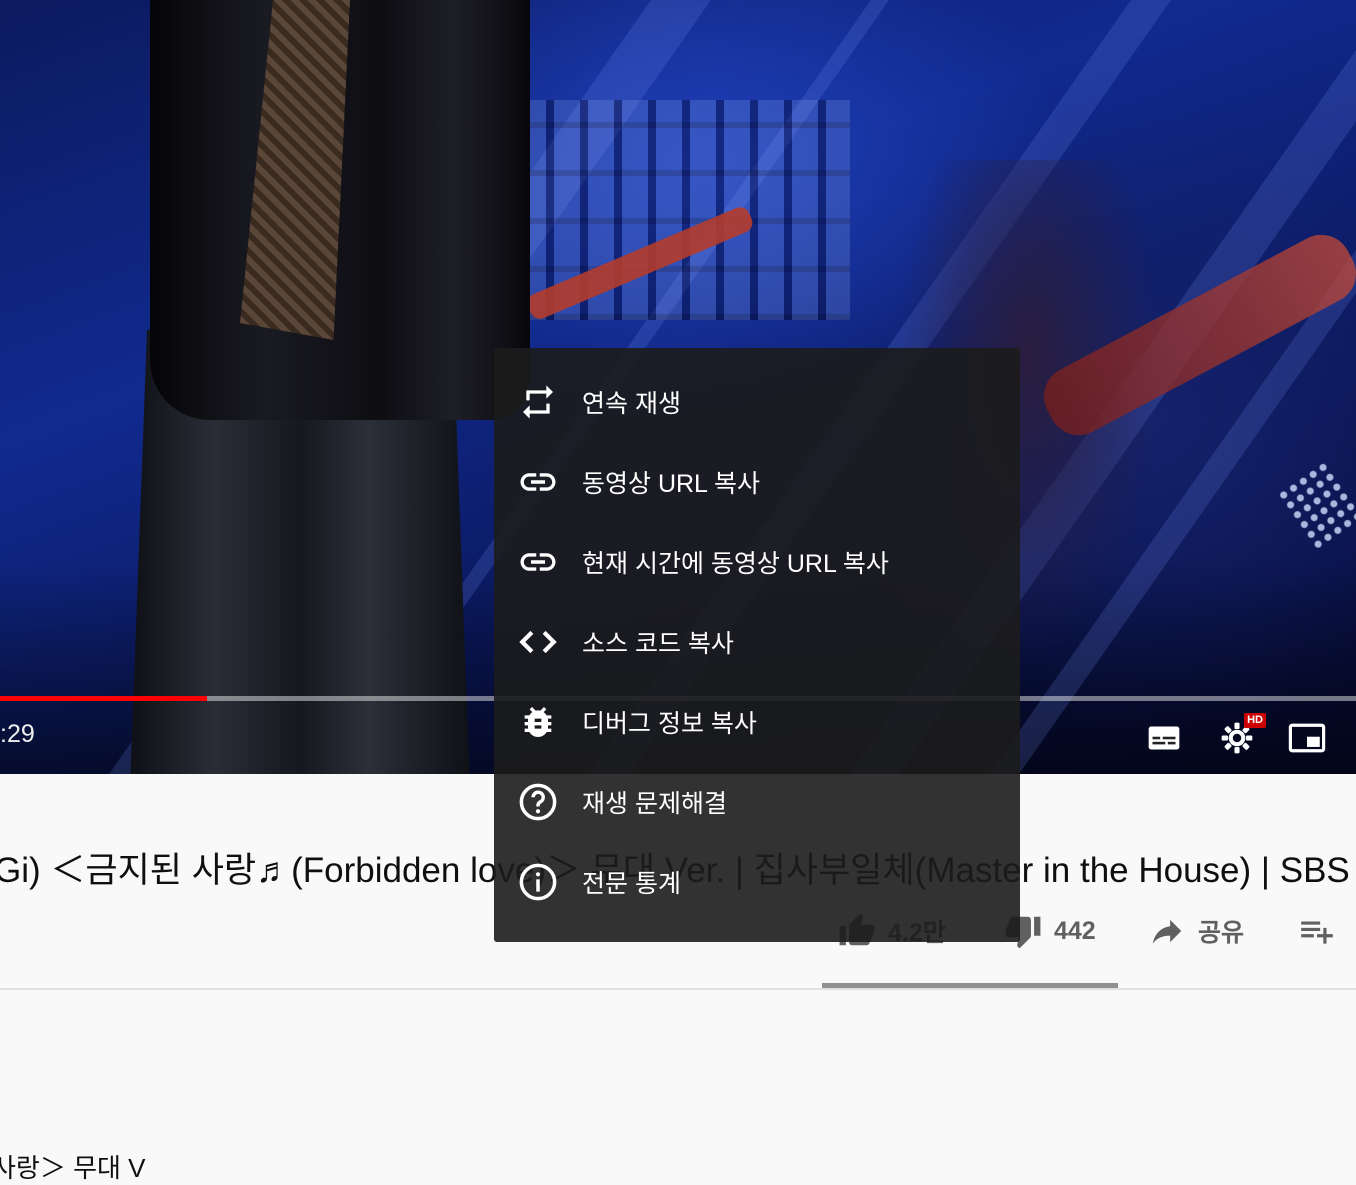 This screenshot has width=1356, height=1185. I want to click on share-button: 공유, so click(1196, 931).